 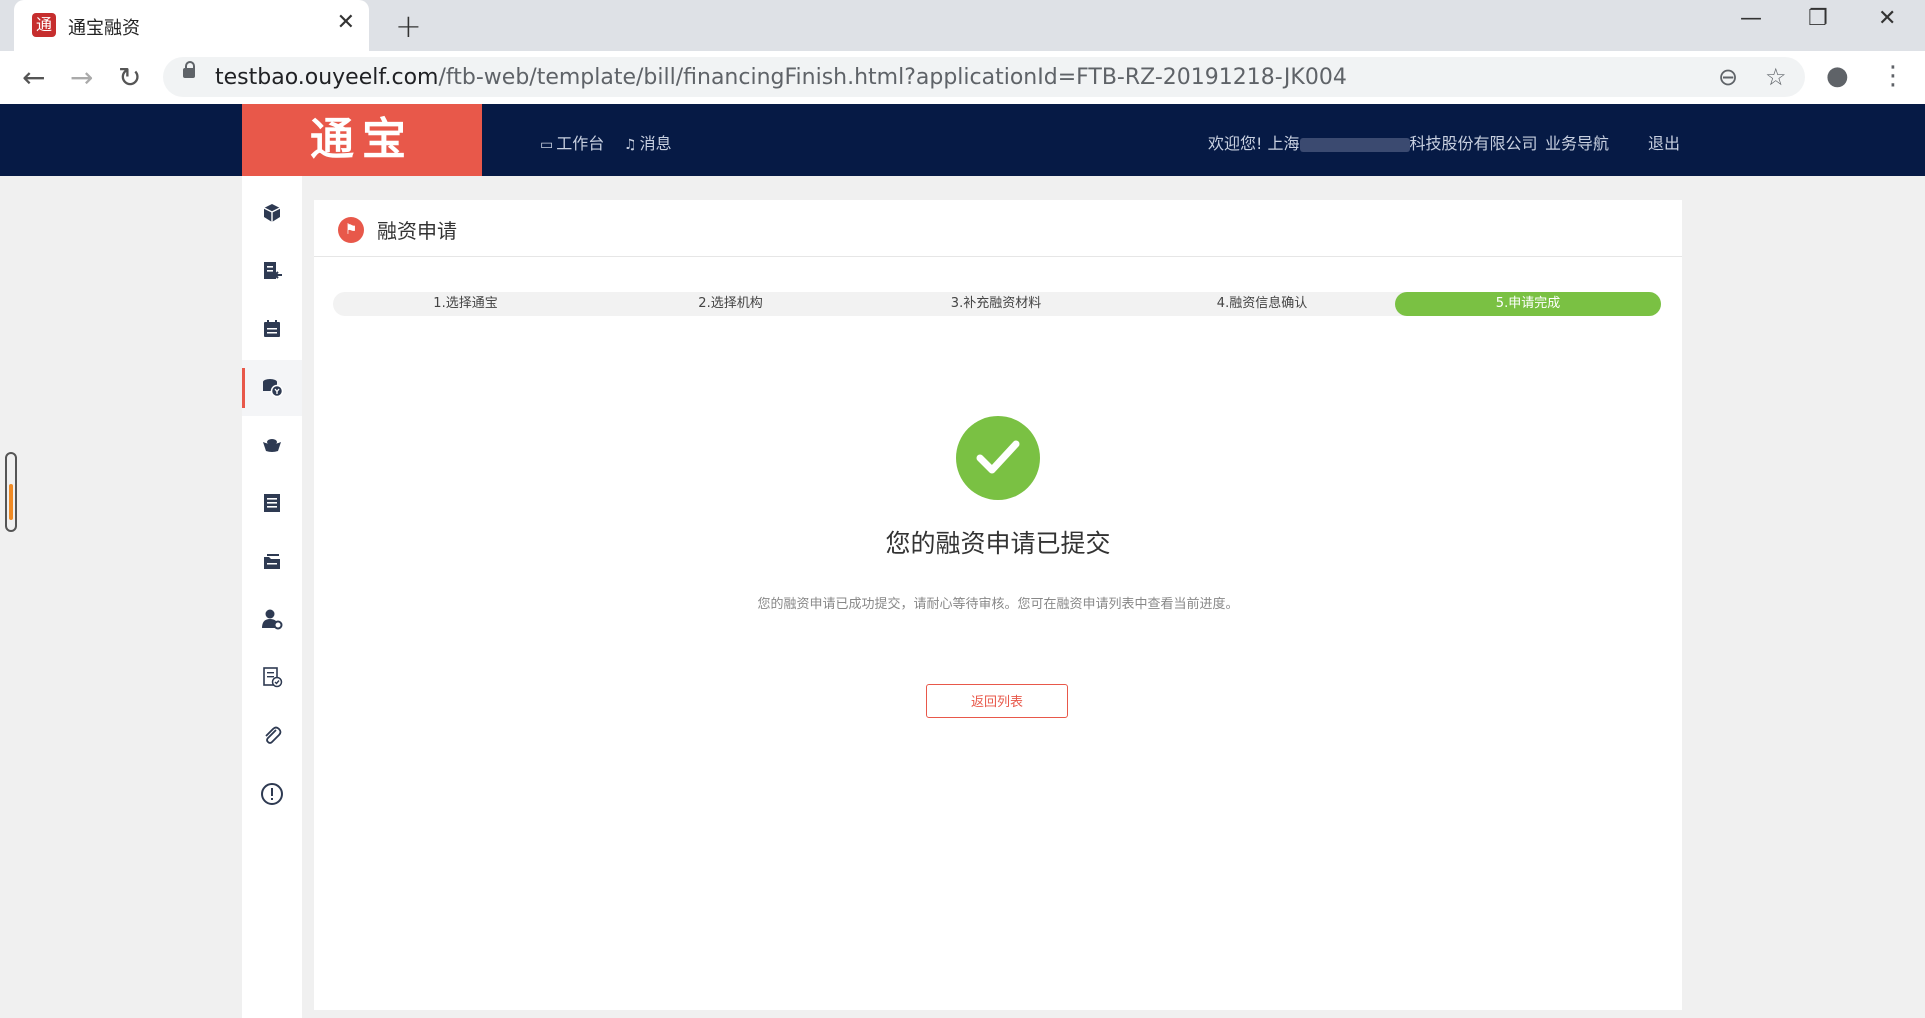 What do you see at coordinates (998, 458) in the screenshot?
I see `success-check-icon` at bounding box center [998, 458].